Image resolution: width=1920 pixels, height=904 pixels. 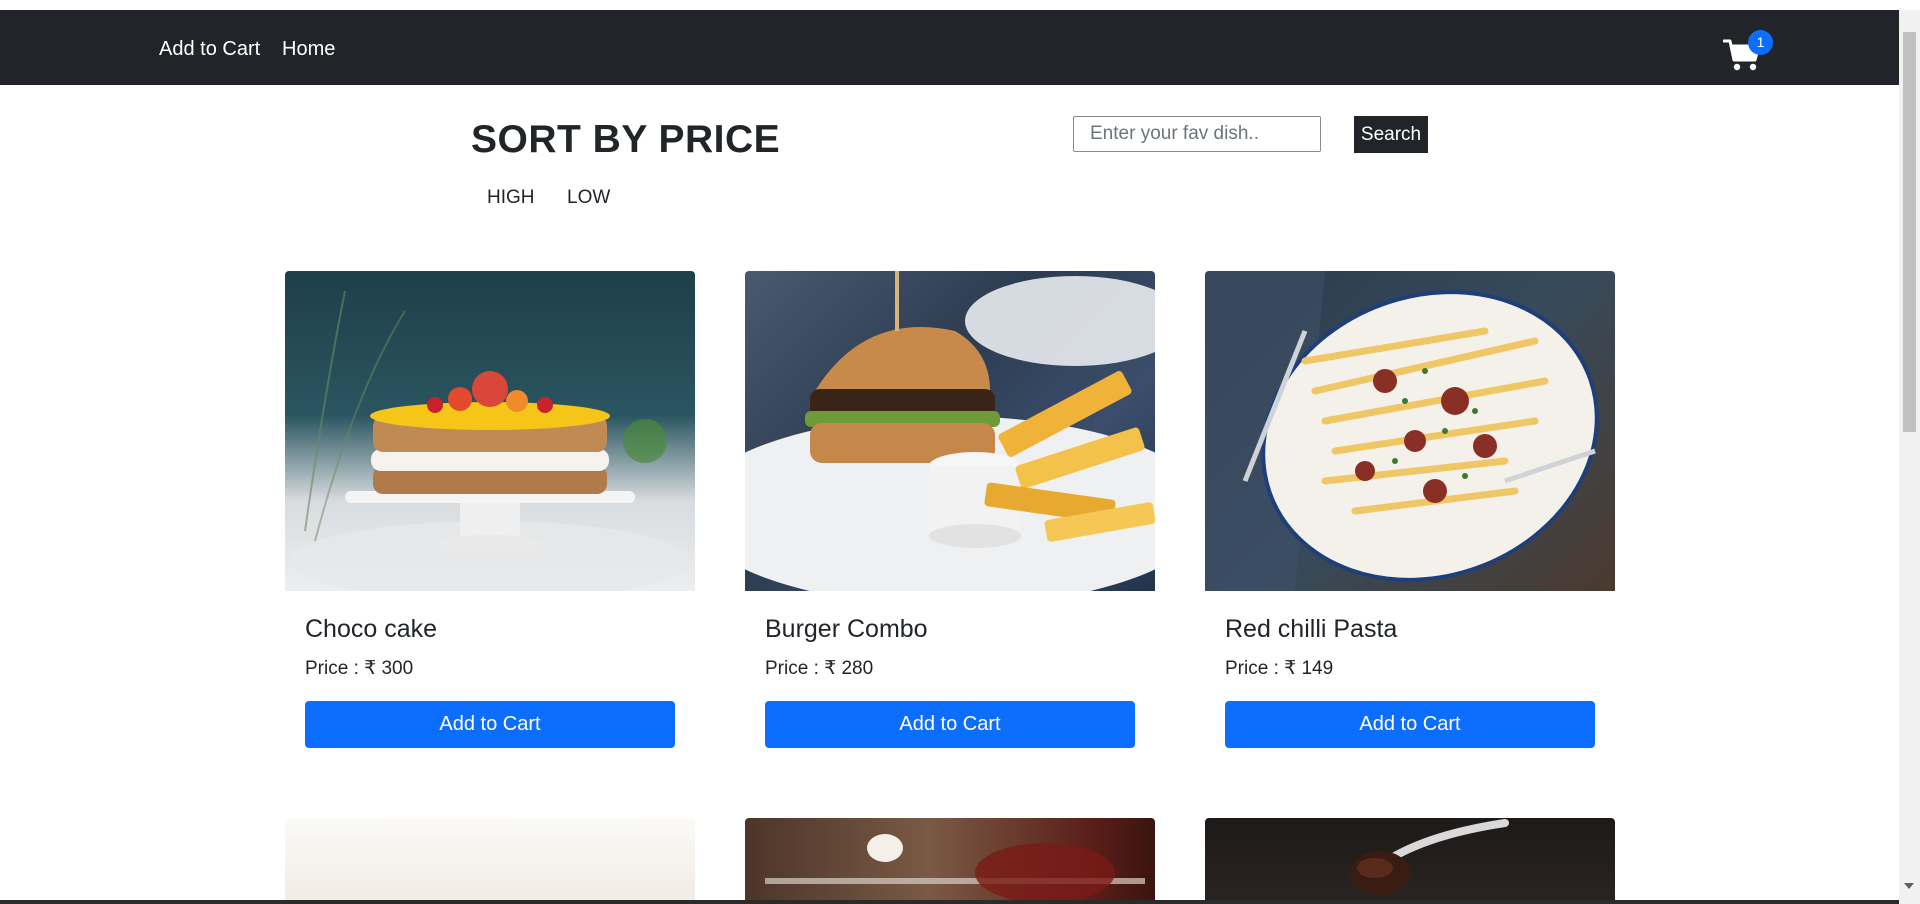 I want to click on product-price: Price : ₹ 280, so click(x=819, y=668).